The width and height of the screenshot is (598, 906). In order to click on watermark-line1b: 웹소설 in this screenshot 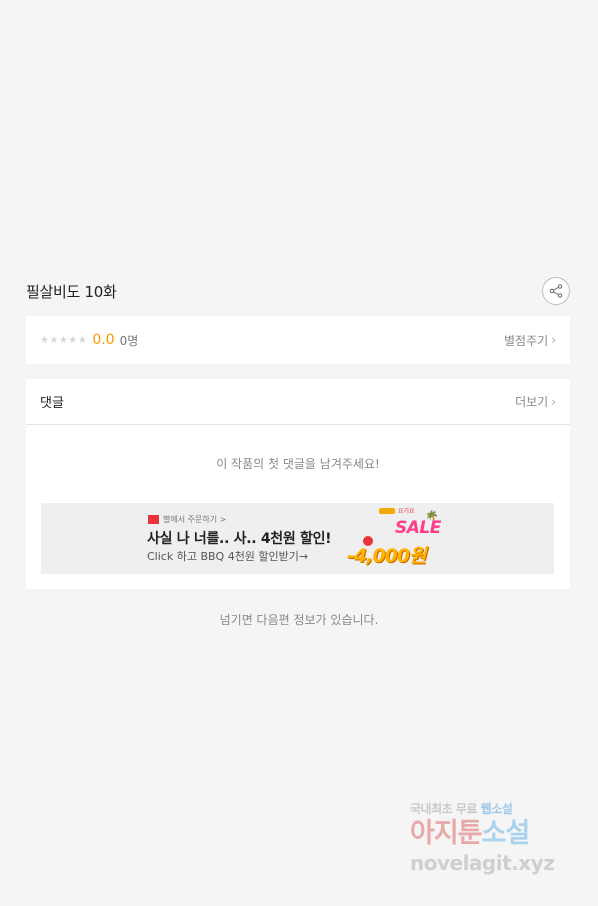, I will do `click(496, 809)`.